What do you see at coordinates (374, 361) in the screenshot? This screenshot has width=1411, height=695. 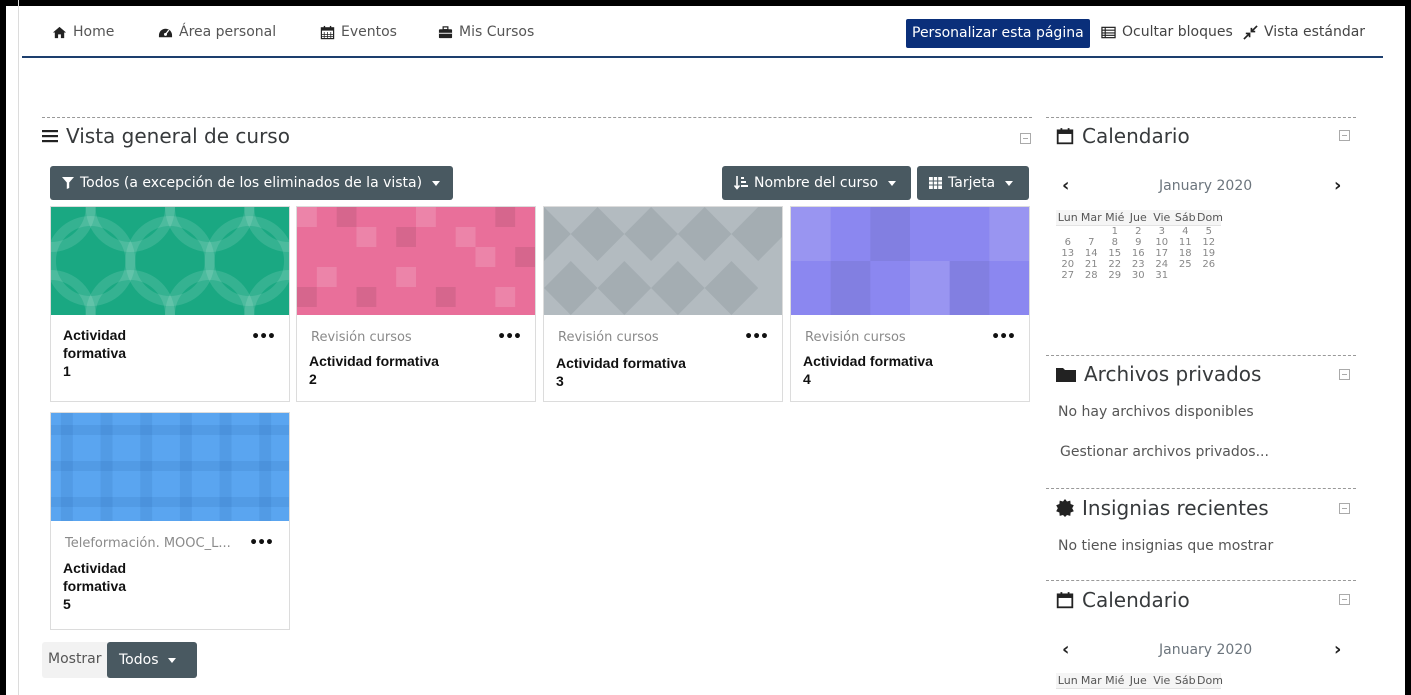 I see `course-name-line: Actividad formativa` at bounding box center [374, 361].